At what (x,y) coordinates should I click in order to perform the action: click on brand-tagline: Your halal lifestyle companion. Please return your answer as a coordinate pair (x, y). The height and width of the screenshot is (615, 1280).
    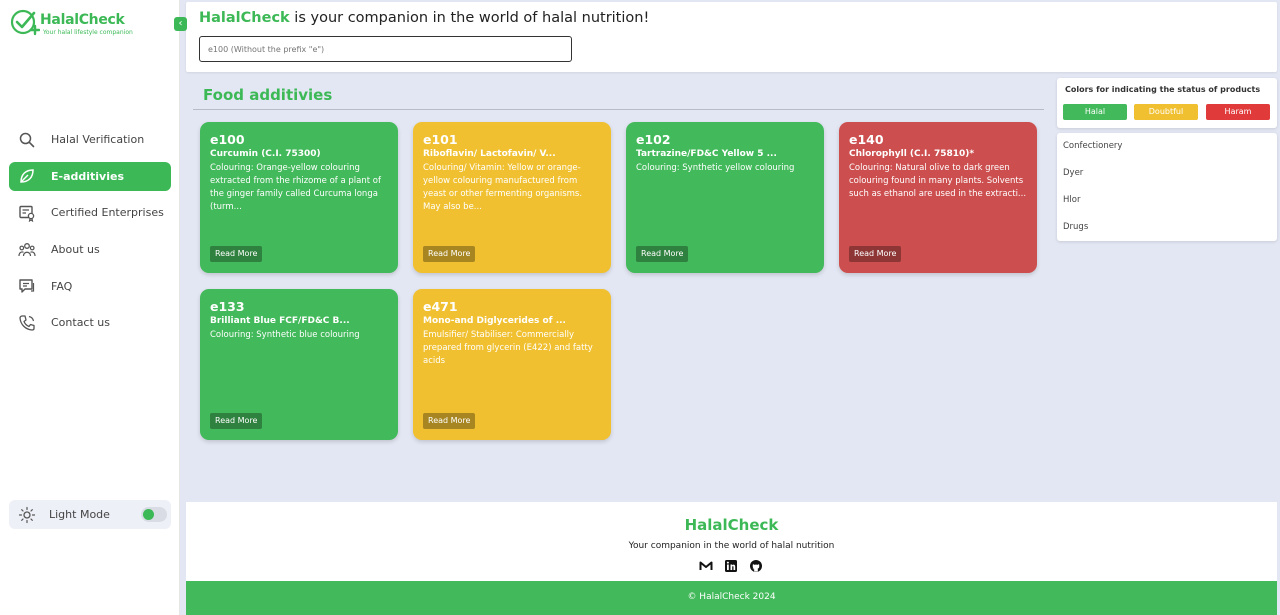
    Looking at the image, I should click on (88, 32).